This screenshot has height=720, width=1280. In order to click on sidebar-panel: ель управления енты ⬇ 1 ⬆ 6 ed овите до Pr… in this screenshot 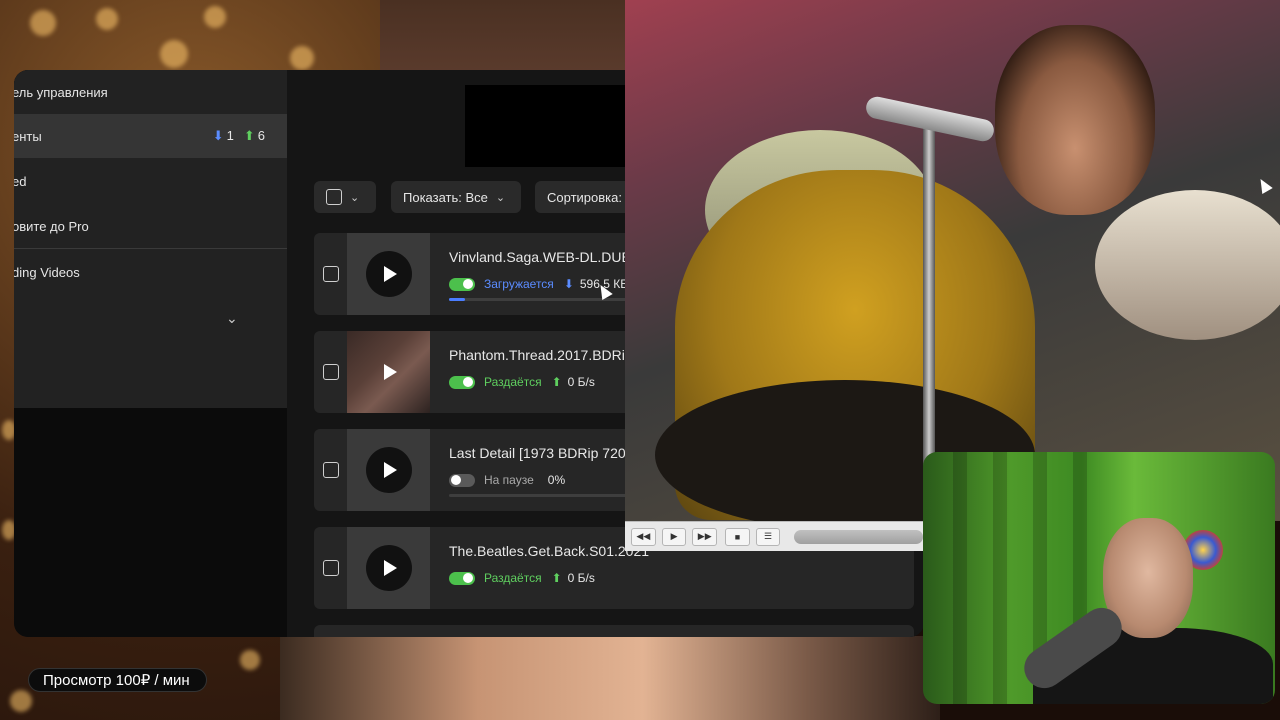, I will do `click(150, 239)`.